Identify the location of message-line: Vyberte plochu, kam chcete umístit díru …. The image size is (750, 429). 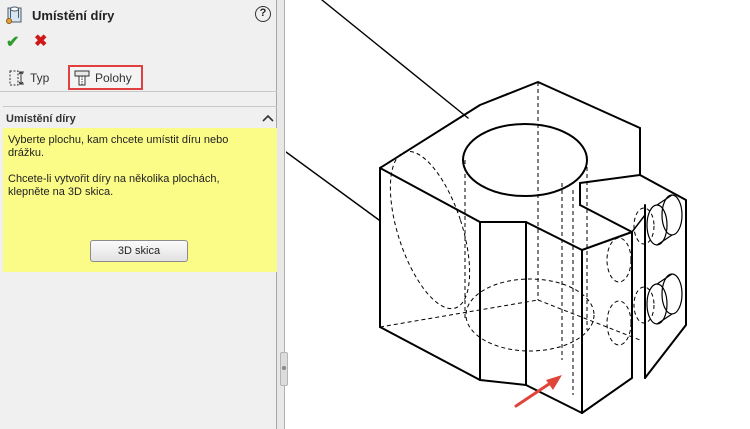
(118, 140).